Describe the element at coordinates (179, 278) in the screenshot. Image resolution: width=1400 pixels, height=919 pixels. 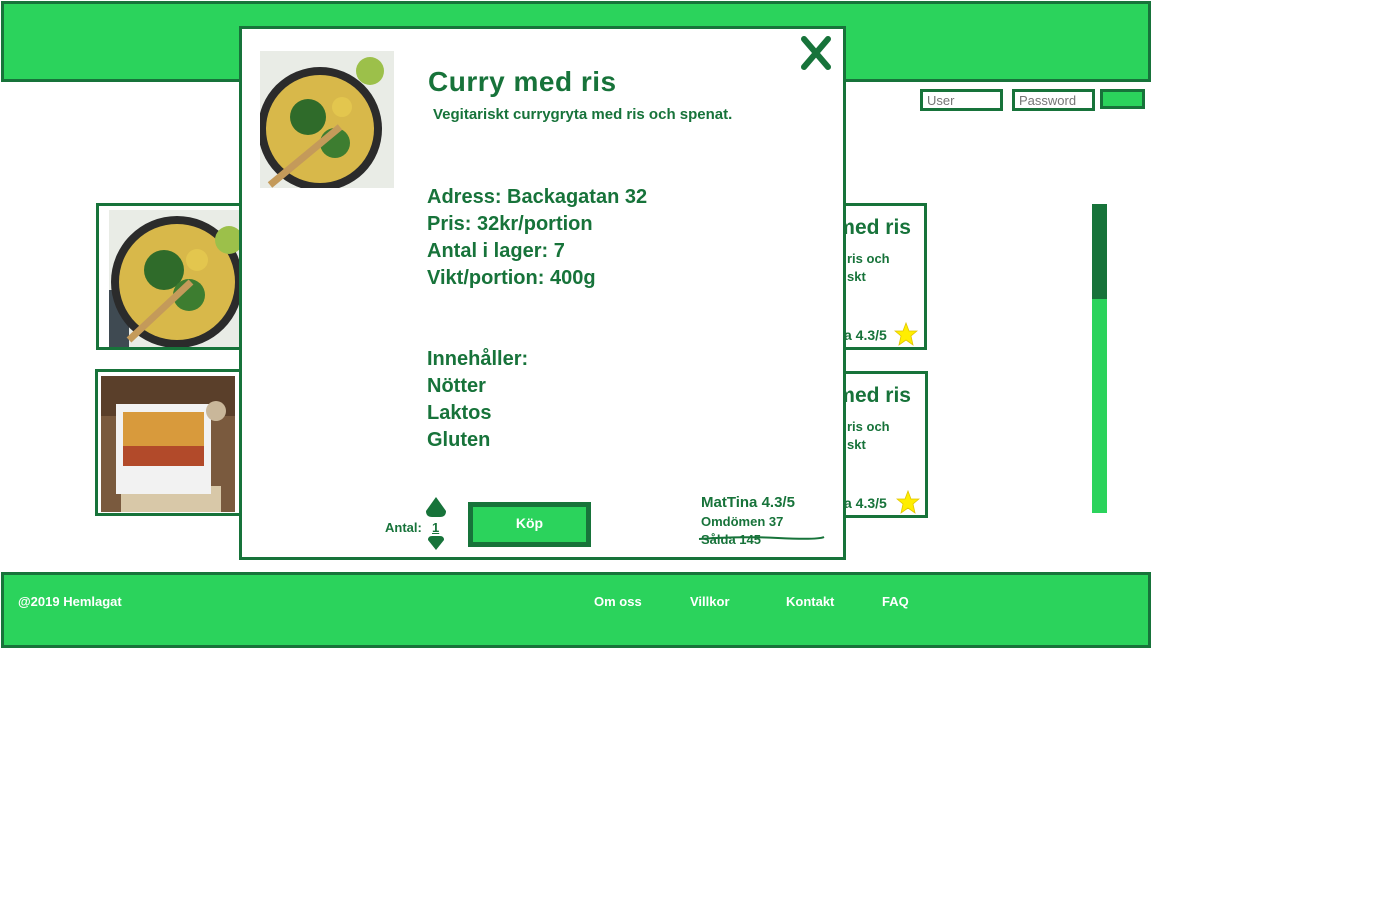
I see `curry-image` at that location.